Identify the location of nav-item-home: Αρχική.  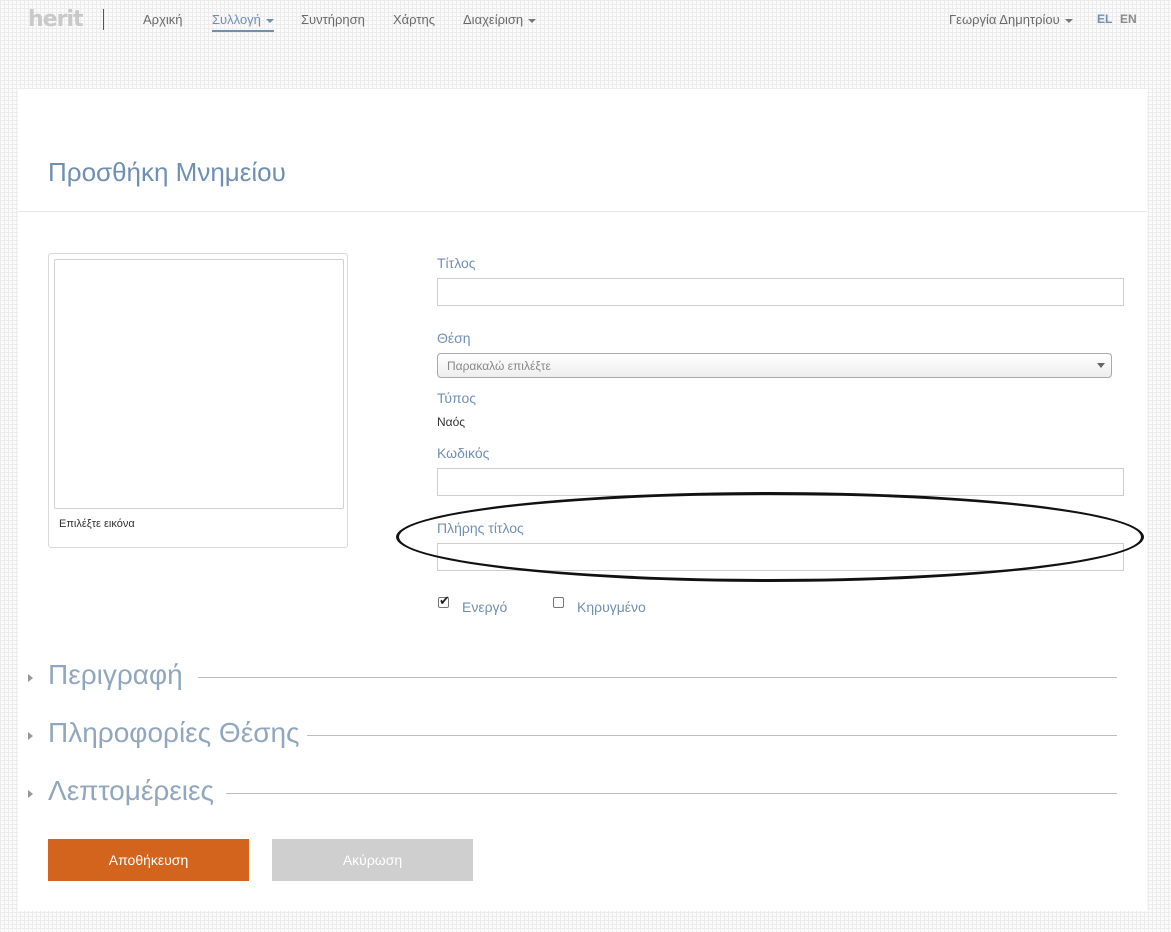
(163, 19).